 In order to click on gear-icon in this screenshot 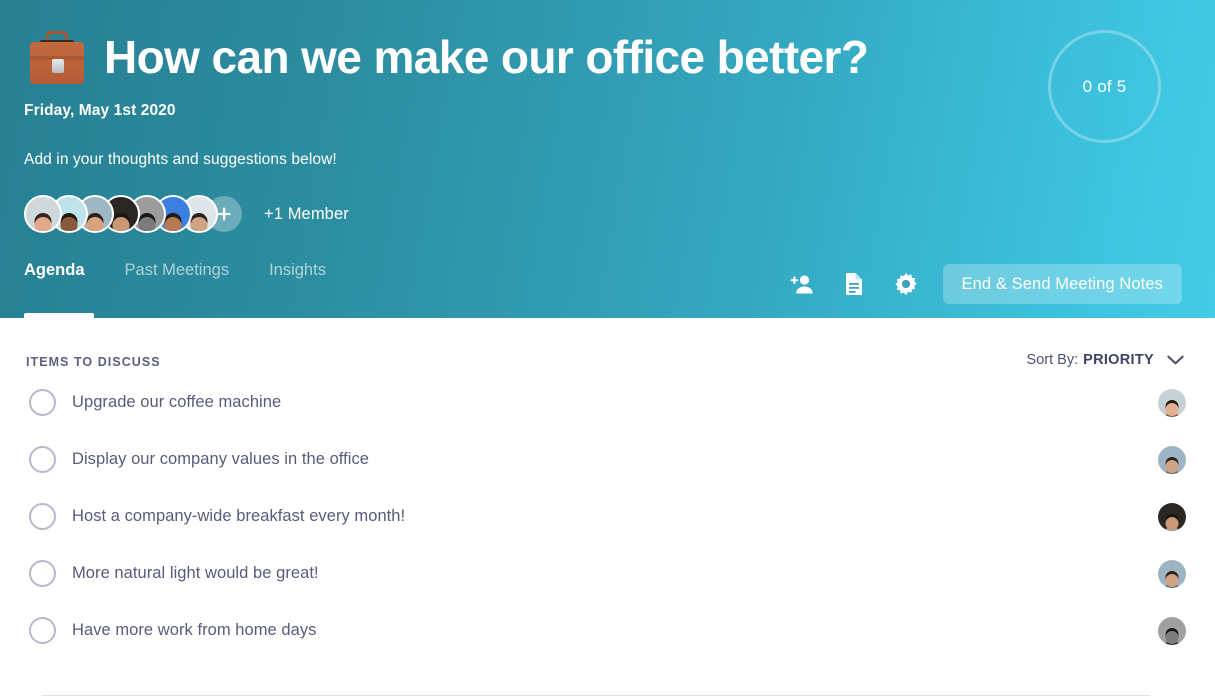, I will do `click(906, 284)`.